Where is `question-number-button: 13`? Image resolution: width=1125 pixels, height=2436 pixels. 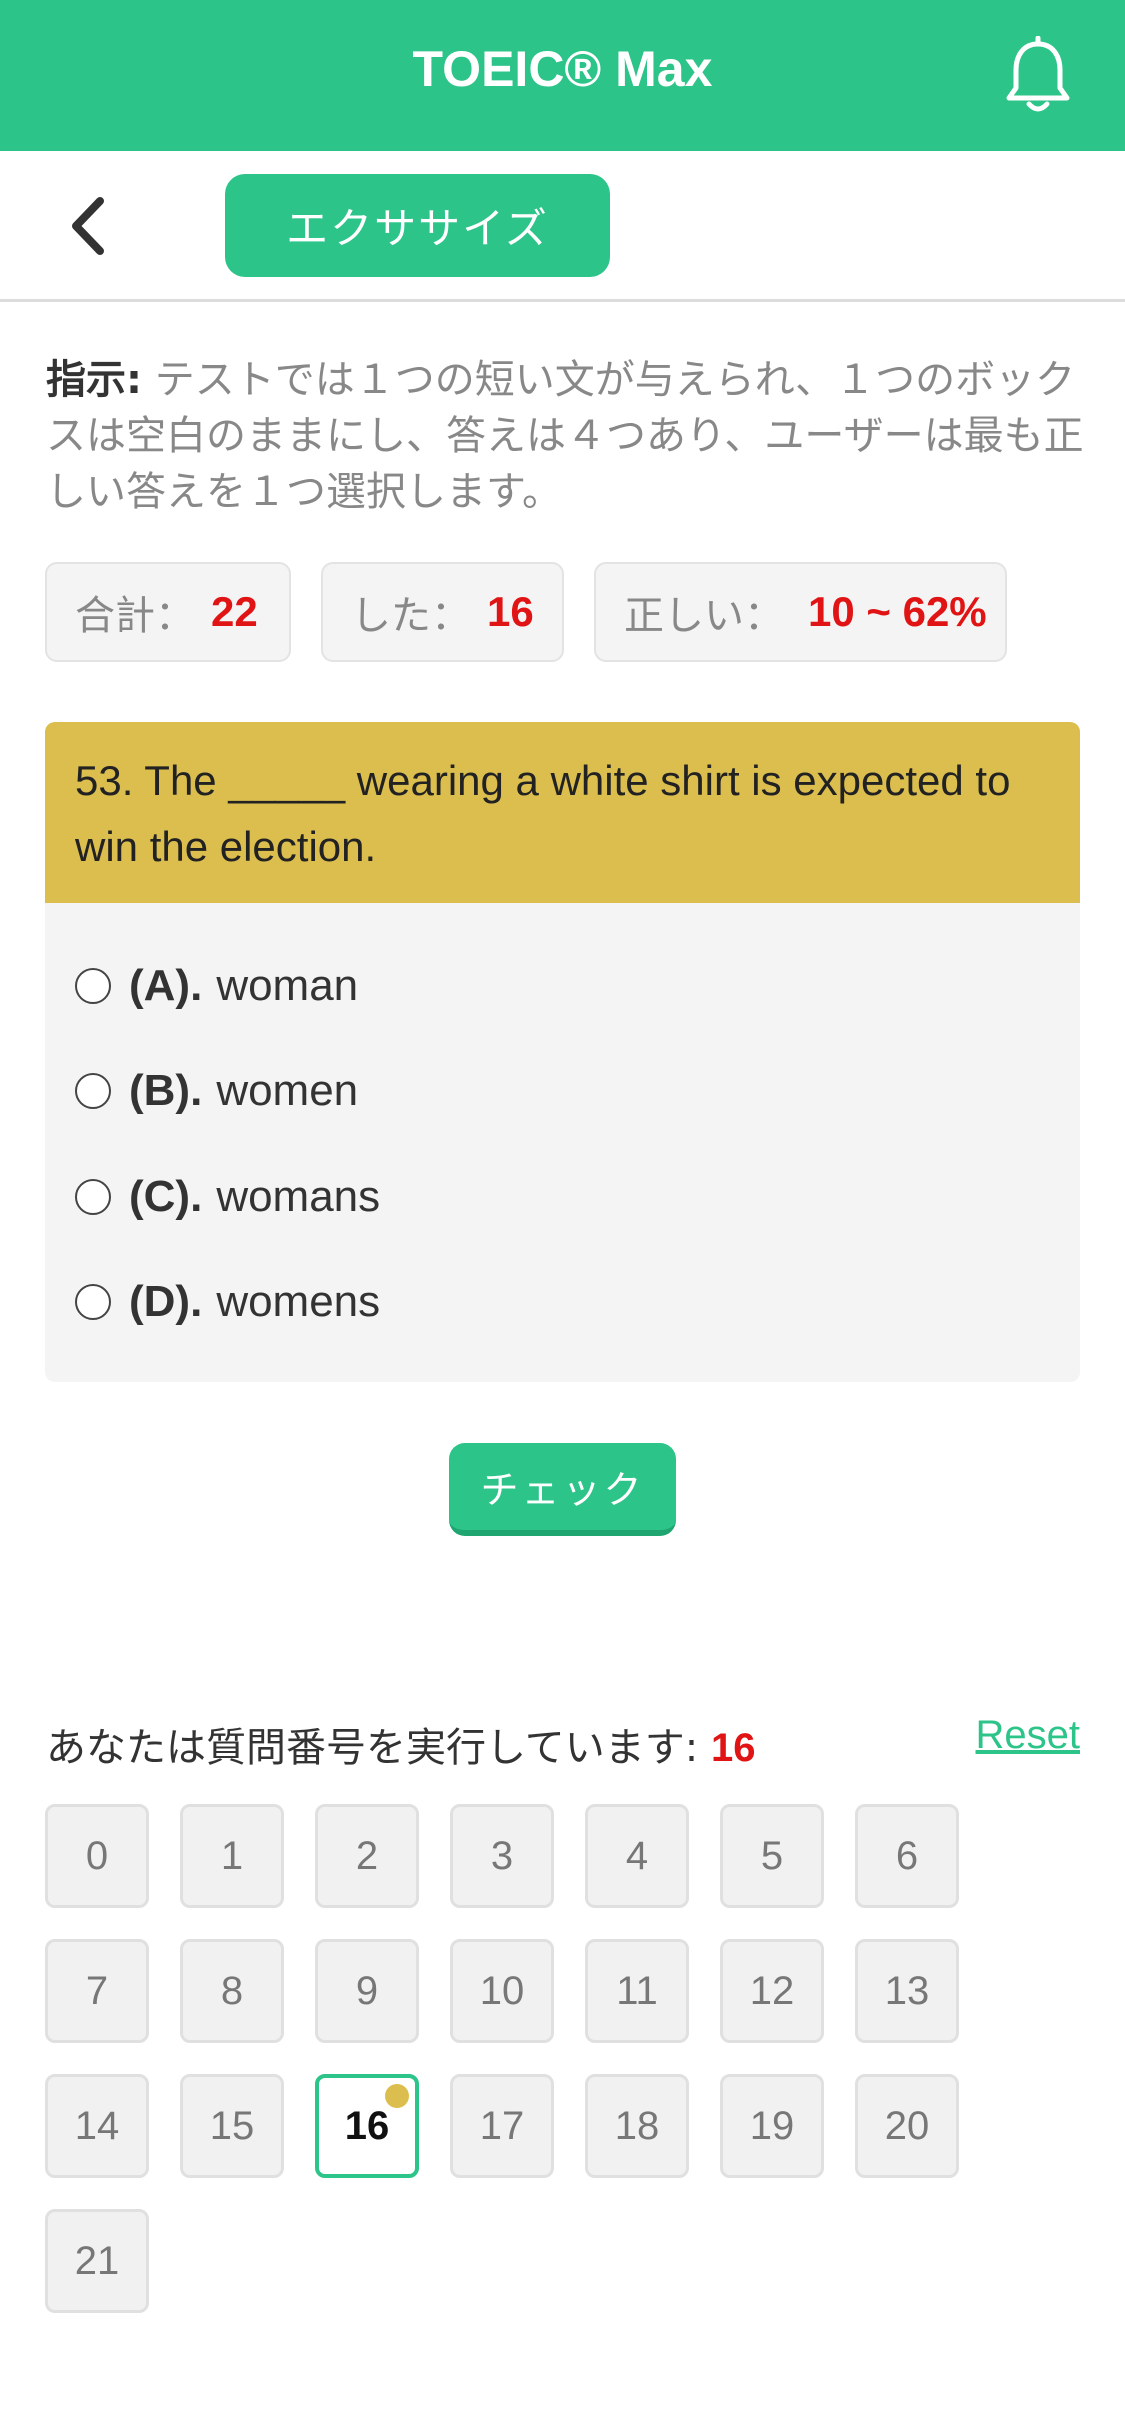 question-number-button: 13 is located at coordinates (907, 1991).